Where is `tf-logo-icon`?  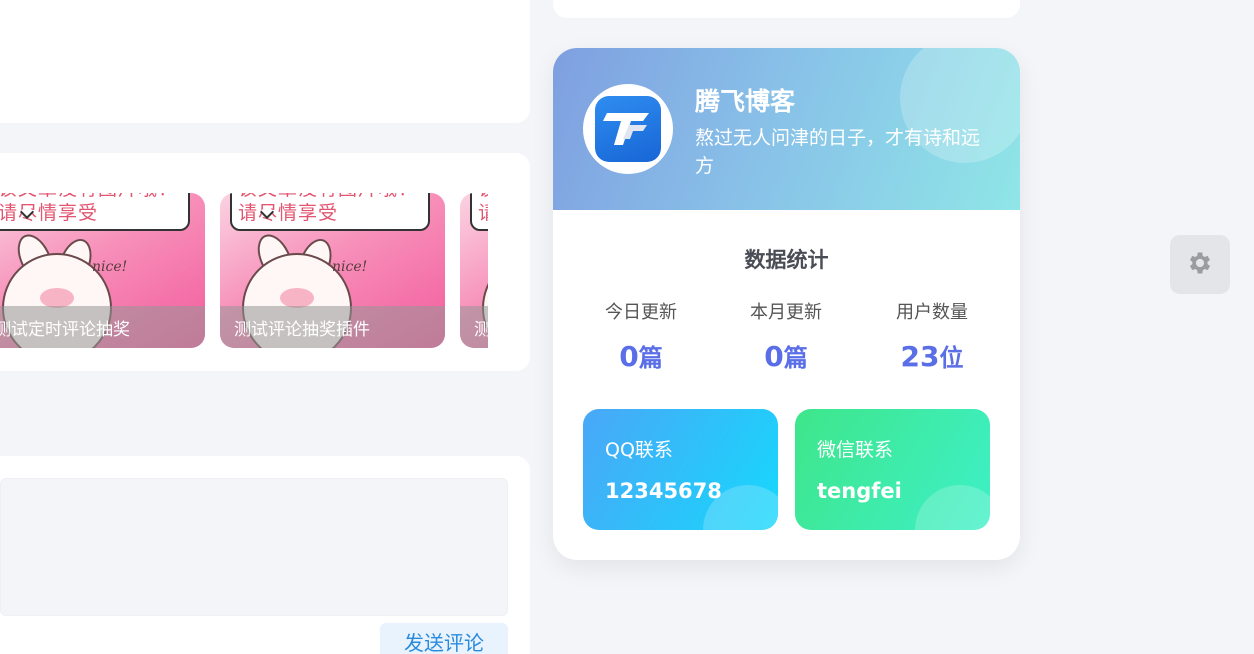 tf-logo-icon is located at coordinates (628, 129).